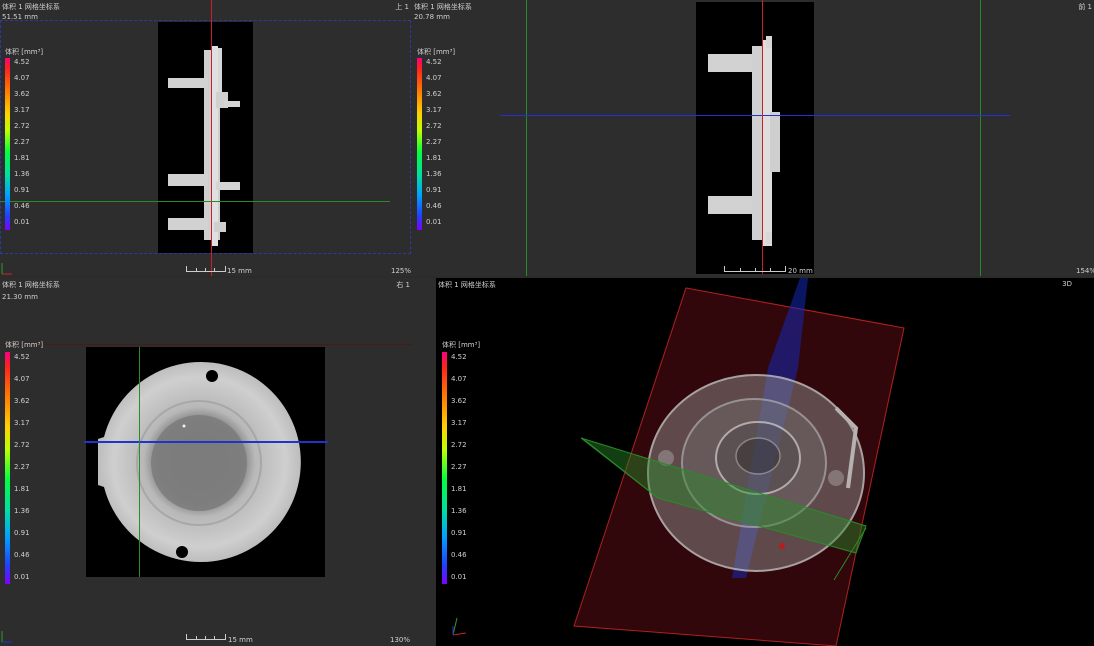 The width and height of the screenshot is (1094, 646). I want to click on zoom-level: 154%, so click(1085, 271).